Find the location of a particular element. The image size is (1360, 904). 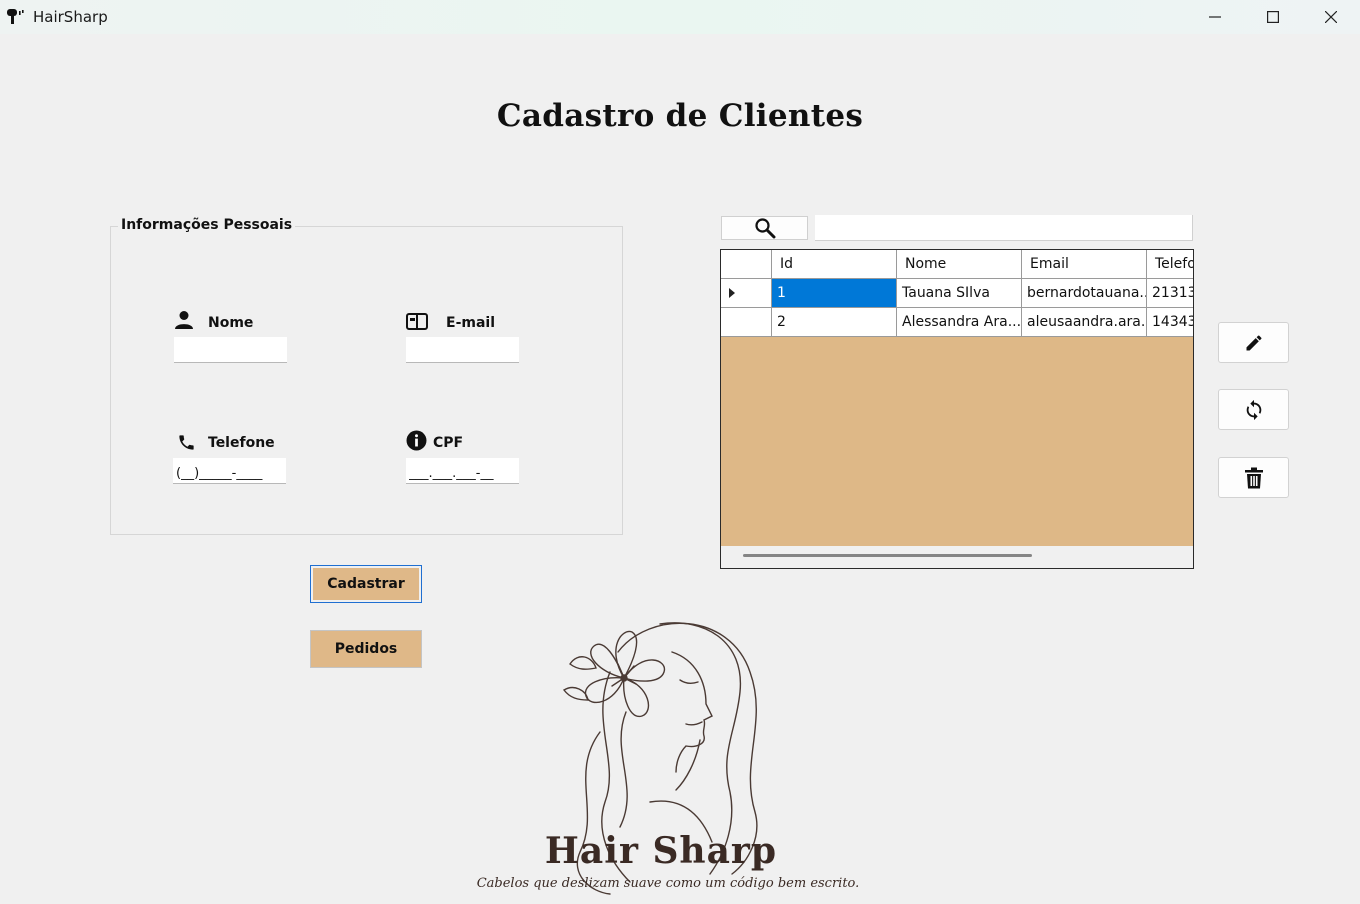

close-button is located at coordinates (1331, 17).